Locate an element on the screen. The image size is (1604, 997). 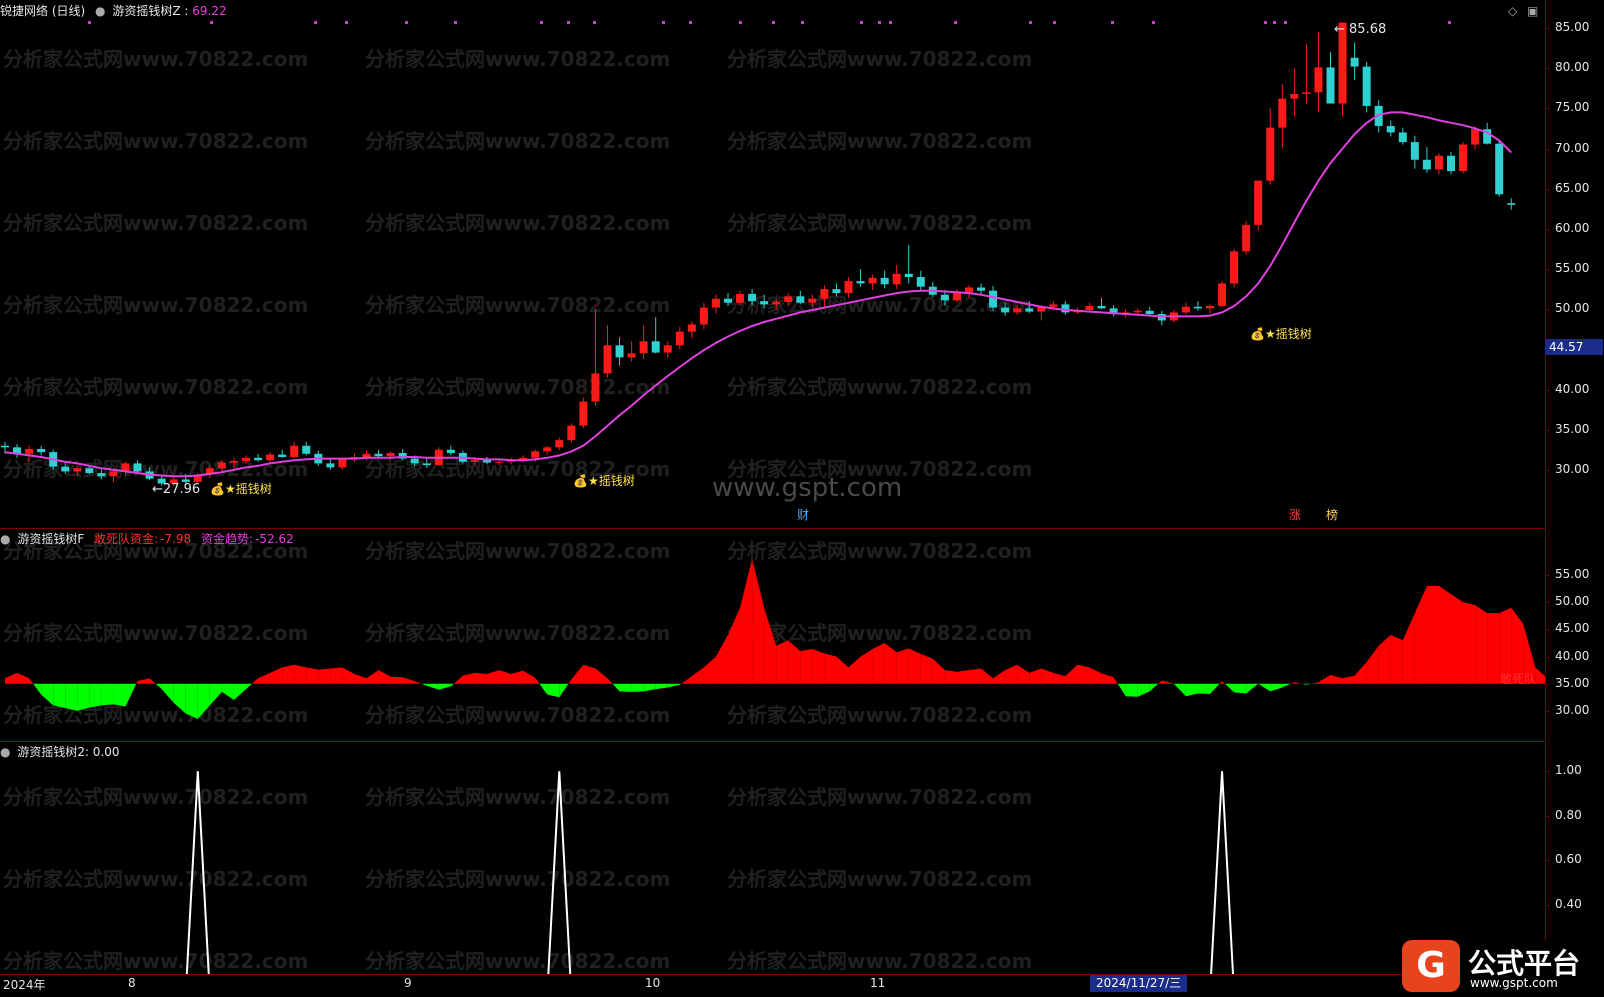
event-mark-finance: 财 is located at coordinates (803, 514).